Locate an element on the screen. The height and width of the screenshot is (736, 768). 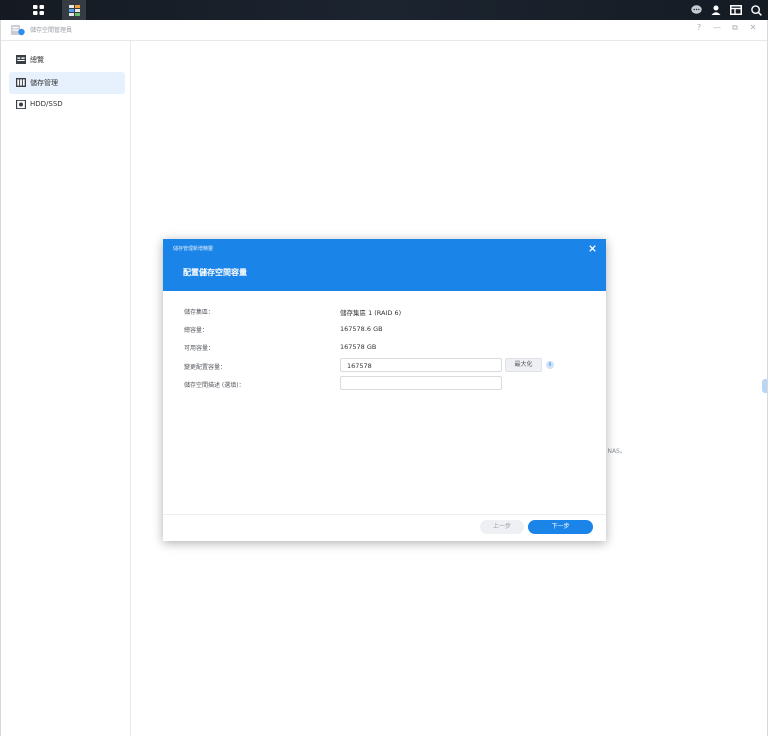
restore-button: ⧉ is located at coordinates (735, 28).